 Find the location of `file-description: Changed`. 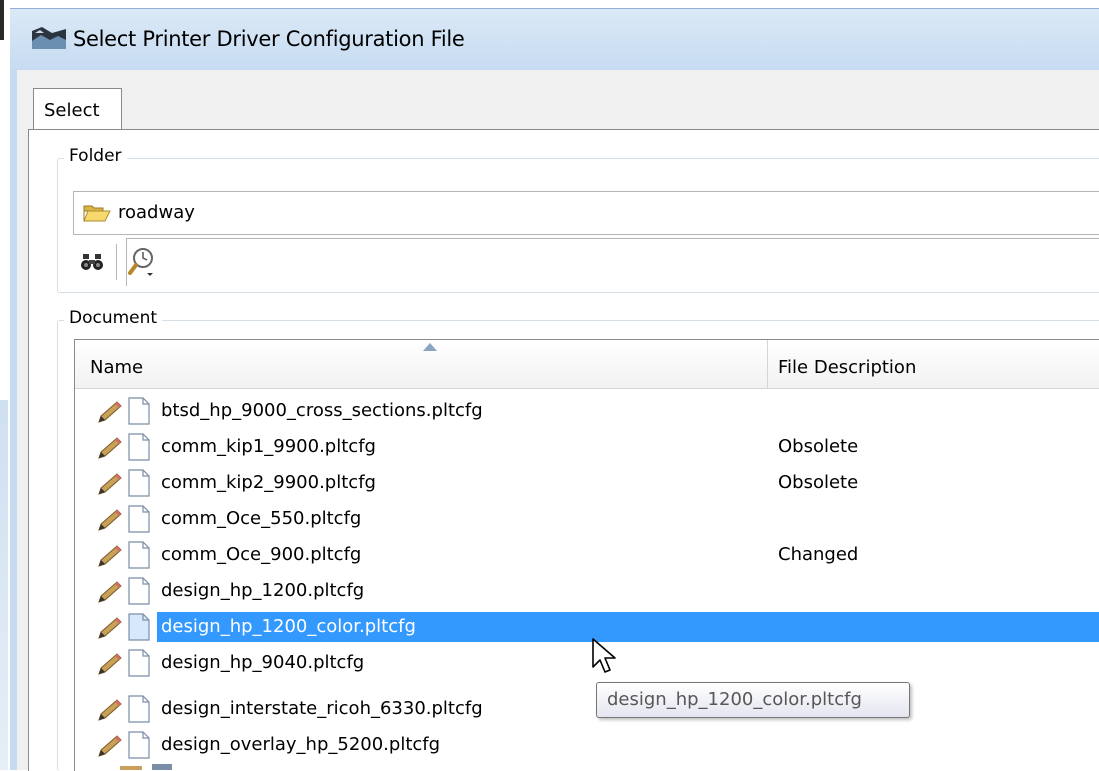

file-description: Changed is located at coordinates (818, 554).